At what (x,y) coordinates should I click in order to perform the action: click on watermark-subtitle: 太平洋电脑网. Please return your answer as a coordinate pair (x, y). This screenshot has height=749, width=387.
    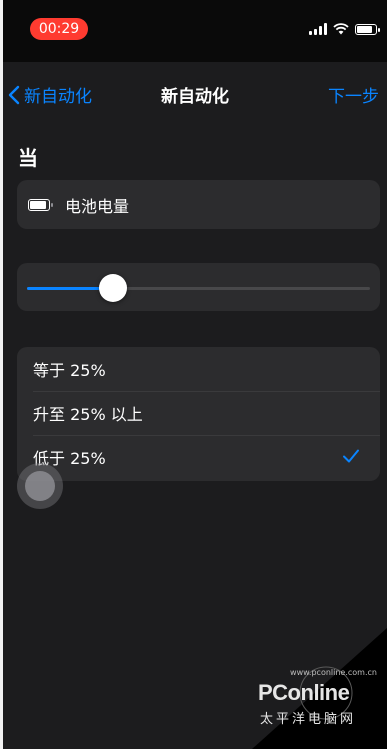
    Looking at the image, I should click on (308, 719).